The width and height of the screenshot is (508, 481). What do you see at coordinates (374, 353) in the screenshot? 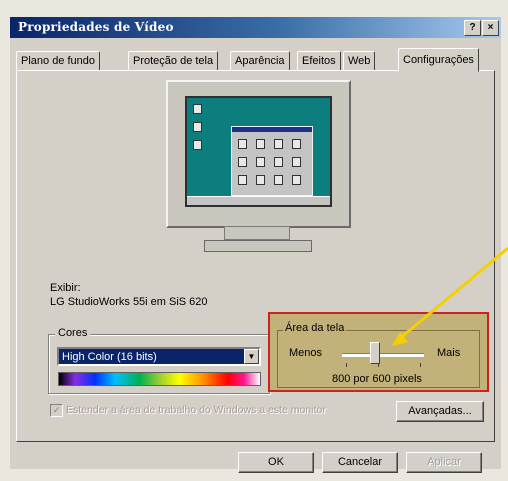
I see `resolution-slider-thumb` at bounding box center [374, 353].